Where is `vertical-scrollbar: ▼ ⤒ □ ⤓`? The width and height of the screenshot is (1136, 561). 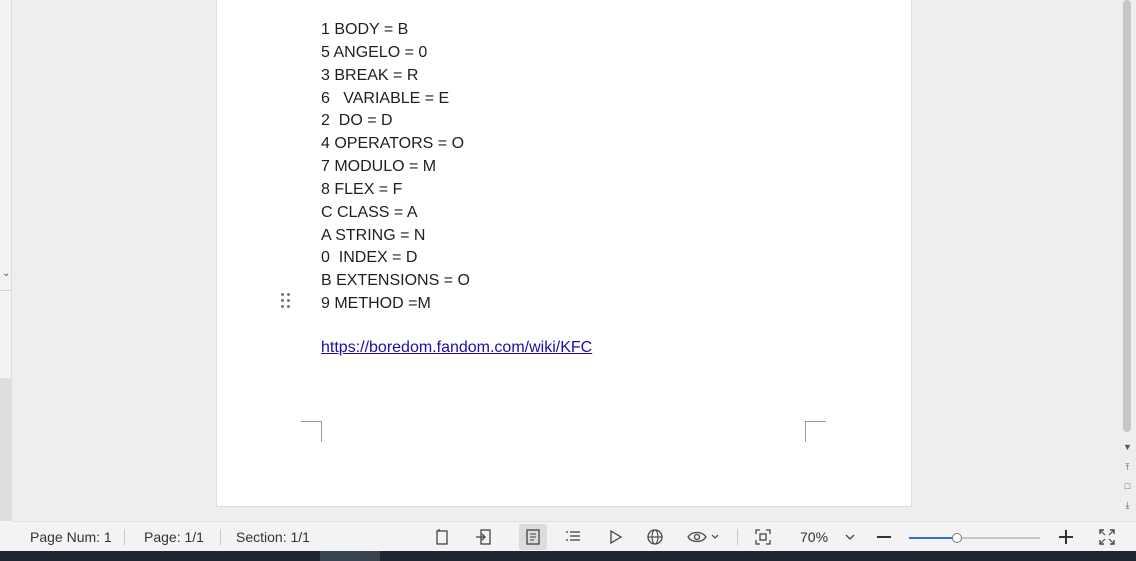 vertical-scrollbar: ▼ ⤒ □ ⤓ is located at coordinates (1127, 260).